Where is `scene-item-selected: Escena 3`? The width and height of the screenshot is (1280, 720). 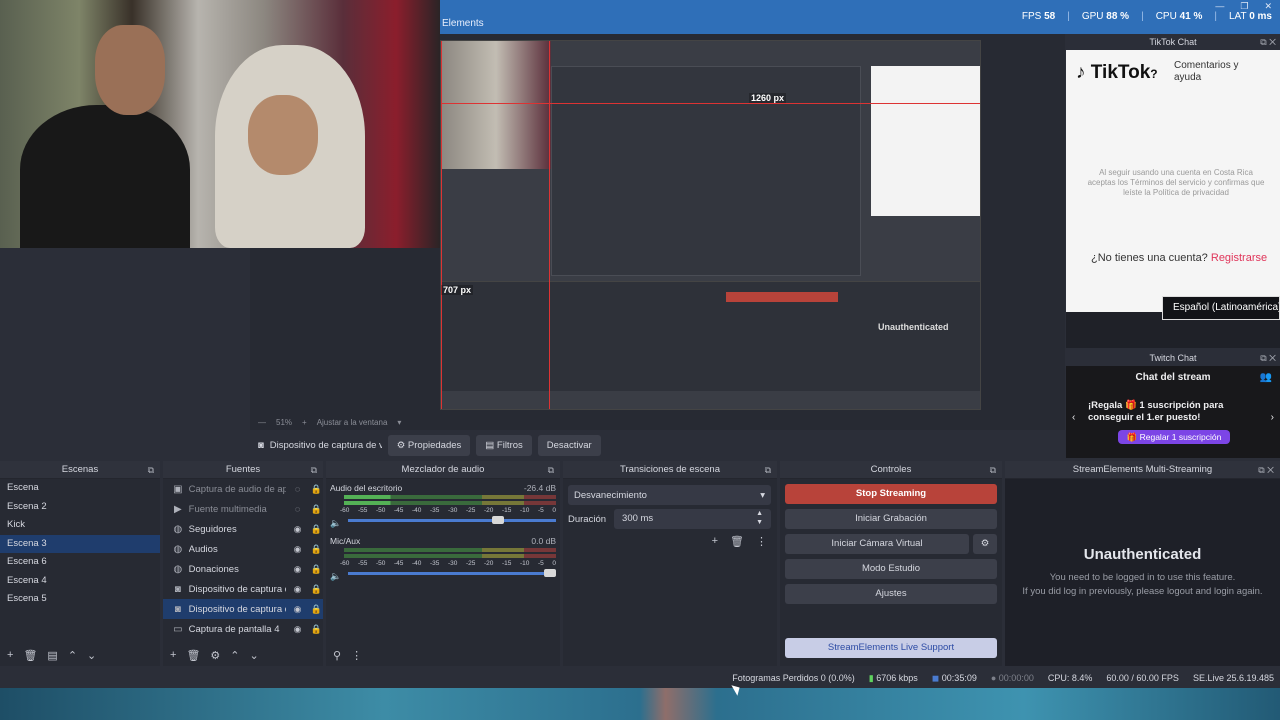
scene-item-selected: Escena 3 is located at coordinates (80, 543).